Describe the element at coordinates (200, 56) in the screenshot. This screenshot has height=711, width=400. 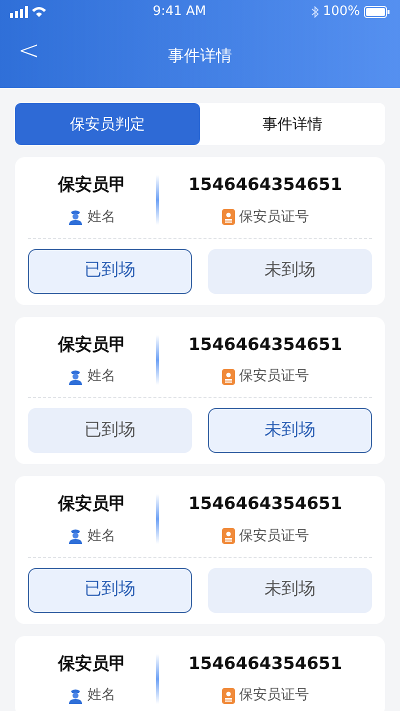
I see `page-title: 事件详情` at that location.